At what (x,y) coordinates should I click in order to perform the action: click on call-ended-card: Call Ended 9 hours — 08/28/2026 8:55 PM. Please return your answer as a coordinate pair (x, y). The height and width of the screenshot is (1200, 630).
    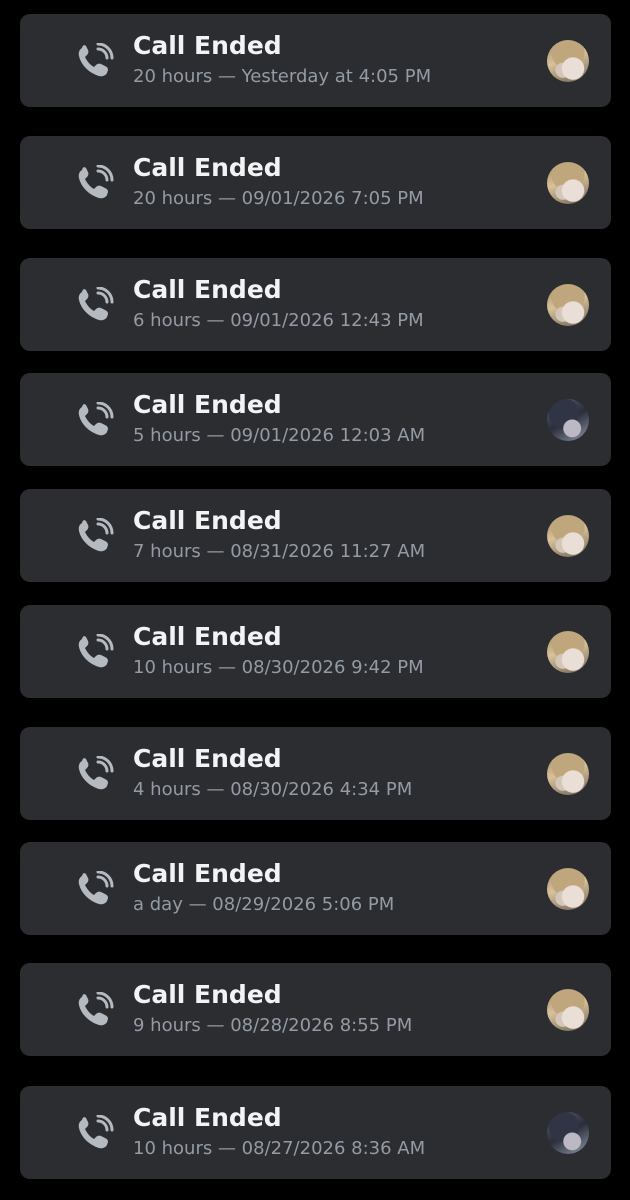
    Looking at the image, I should click on (315, 1009).